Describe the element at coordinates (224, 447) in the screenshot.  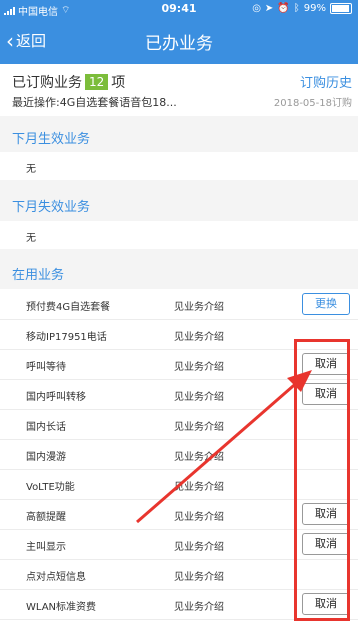
I see `annotation-arrow` at that location.